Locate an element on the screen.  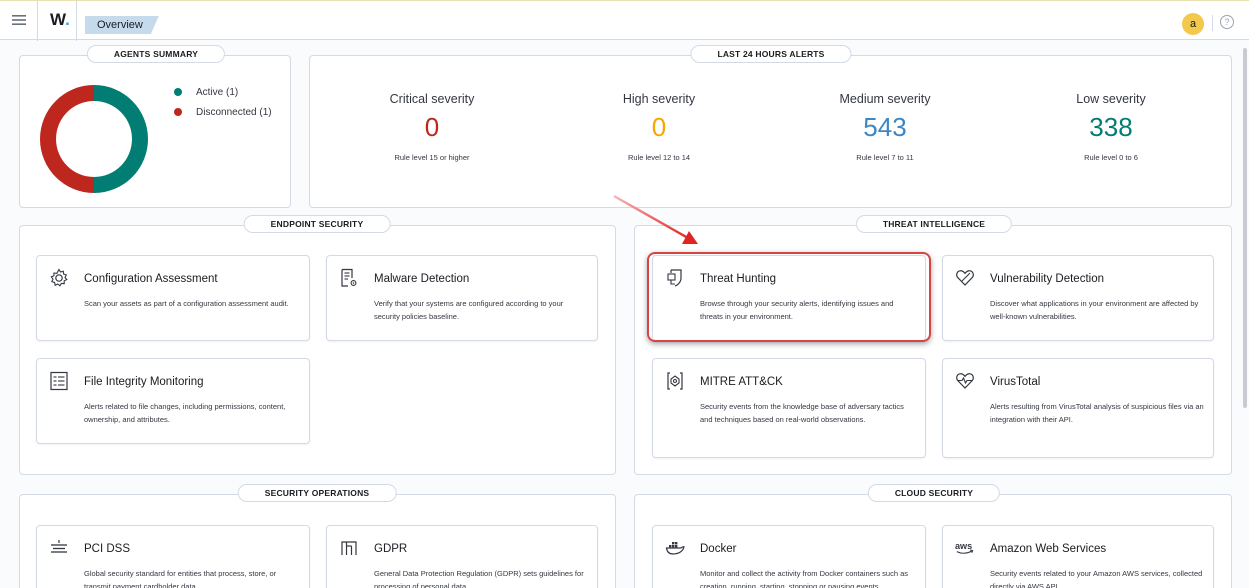
cloud-security-title: CLOUD SECURITY is located at coordinates (934, 493).